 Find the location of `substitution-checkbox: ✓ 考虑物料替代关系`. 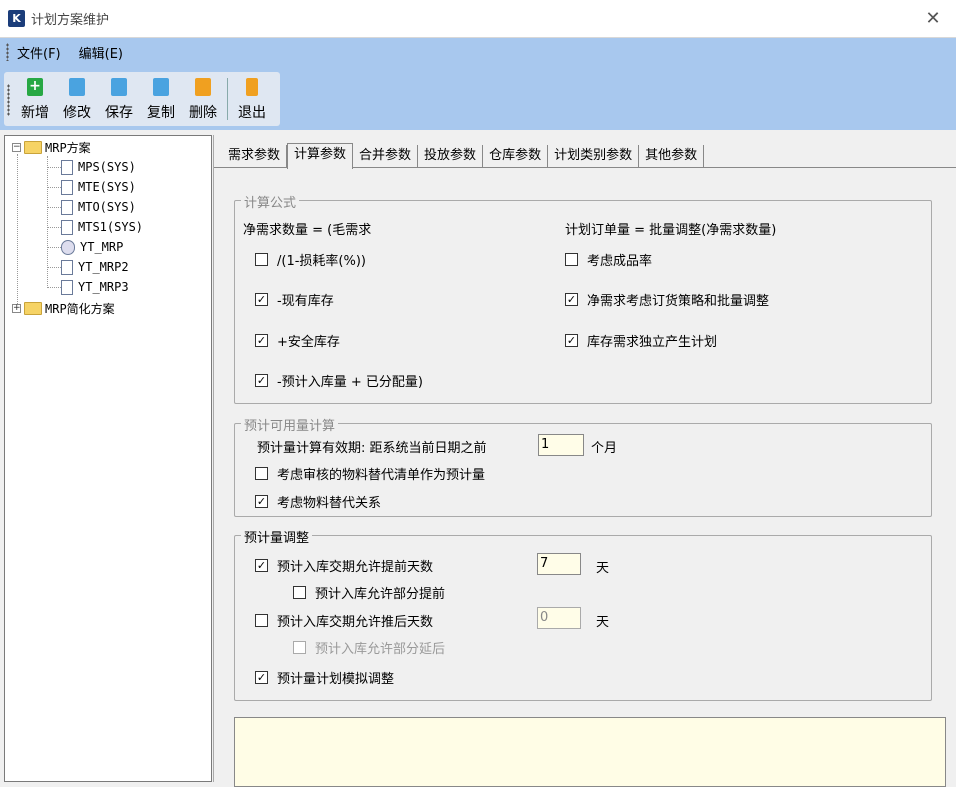

substitution-checkbox: ✓ 考虑物料替代关系 is located at coordinates (318, 501).